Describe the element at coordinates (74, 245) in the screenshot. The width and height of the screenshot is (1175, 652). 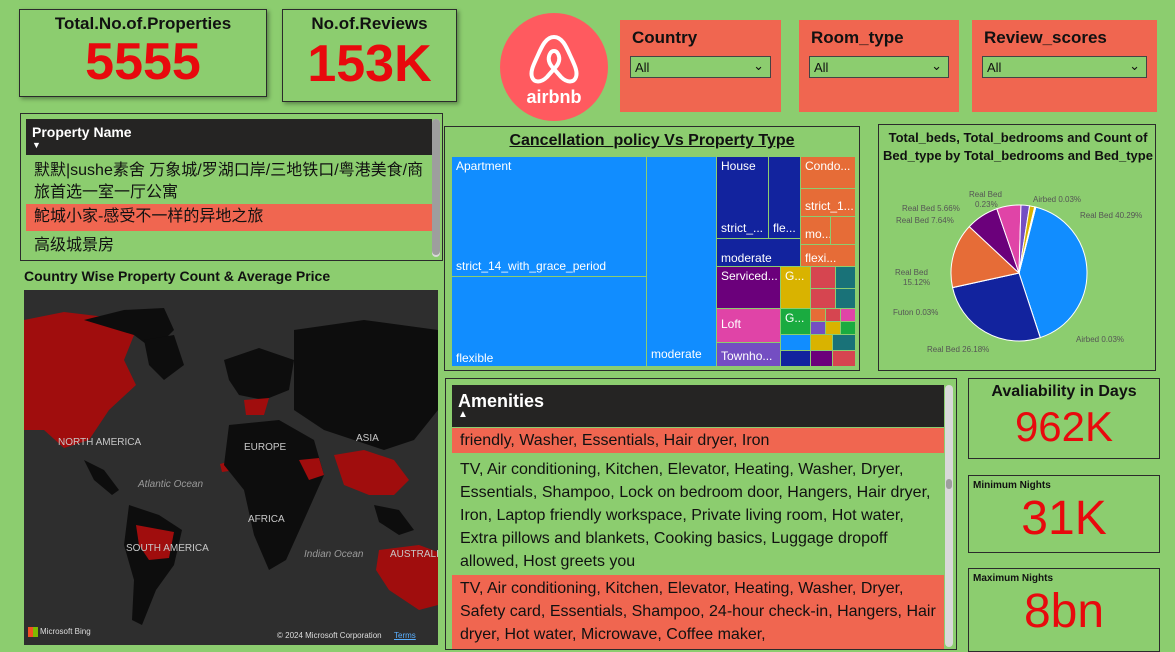
I see `table-cell: 高级城景房` at that location.